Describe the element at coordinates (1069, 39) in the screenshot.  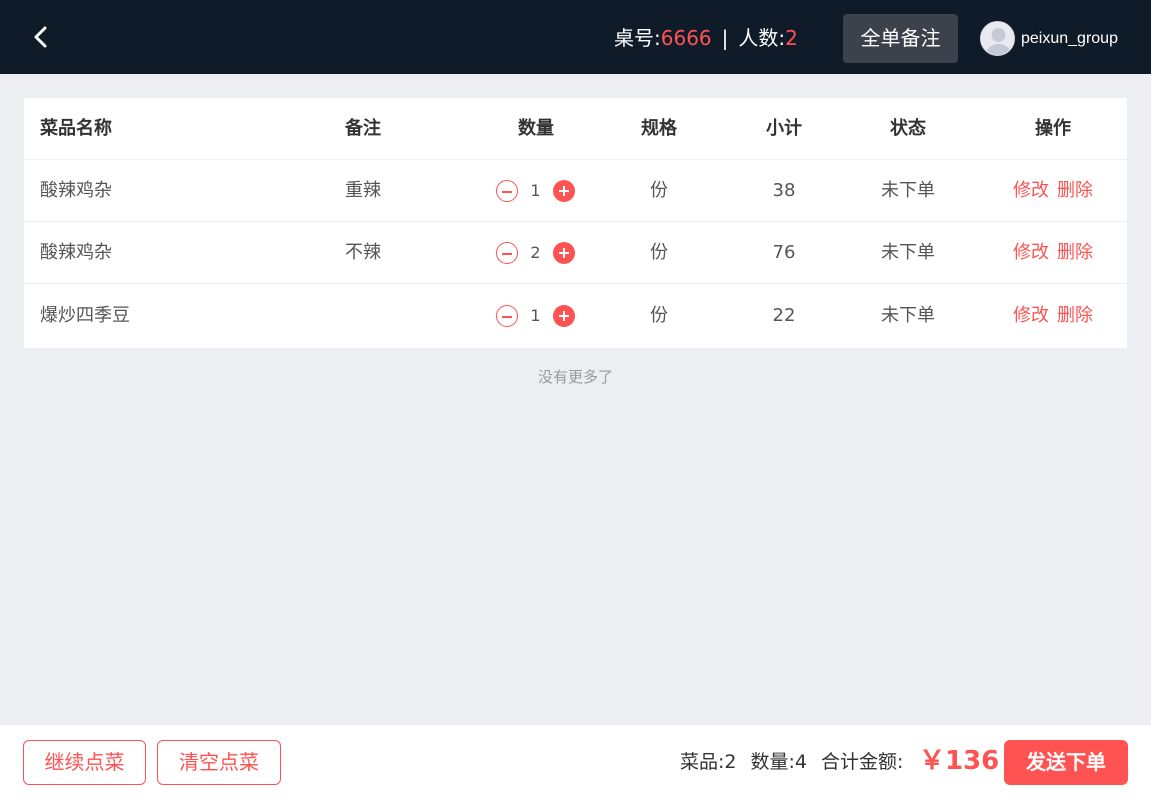
I see `username: peixun_group` at that location.